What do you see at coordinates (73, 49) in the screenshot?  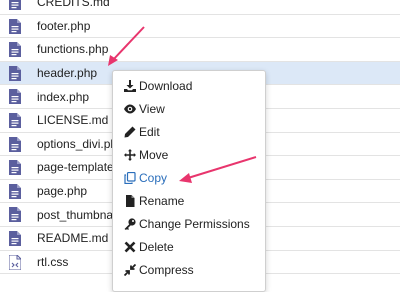 I see `file-name: functions.php` at bounding box center [73, 49].